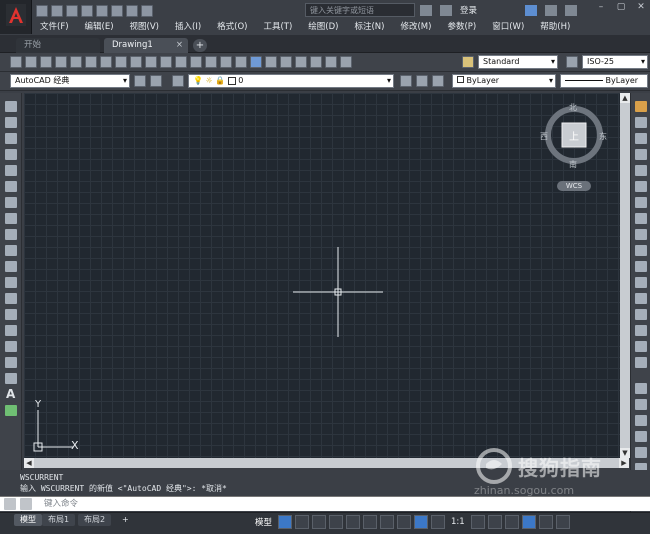 The width and height of the screenshot is (650, 534). What do you see at coordinates (58, 45) in the screenshot?
I see `tab-start: 开始` at bounding box center [58, 45].